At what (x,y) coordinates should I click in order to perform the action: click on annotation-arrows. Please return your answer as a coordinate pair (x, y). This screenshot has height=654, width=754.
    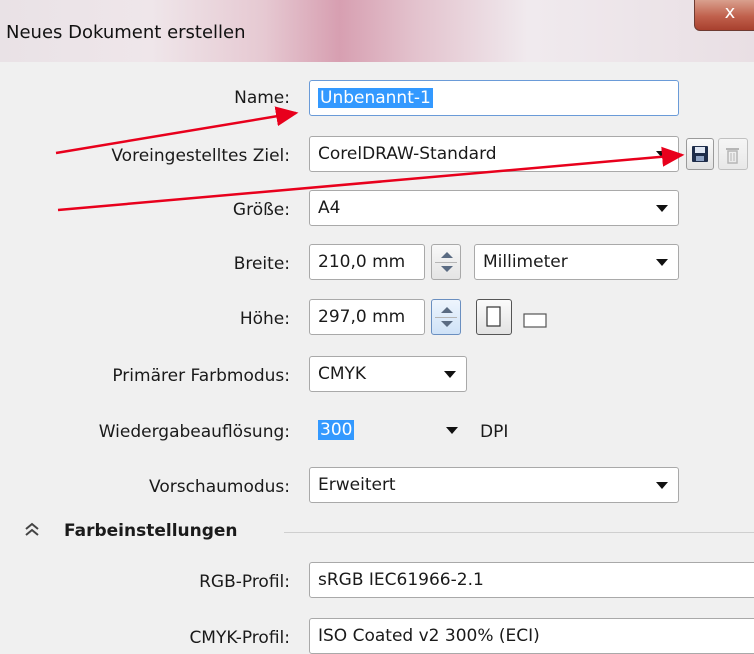
    Looking at the image, I should click on (370, 159).